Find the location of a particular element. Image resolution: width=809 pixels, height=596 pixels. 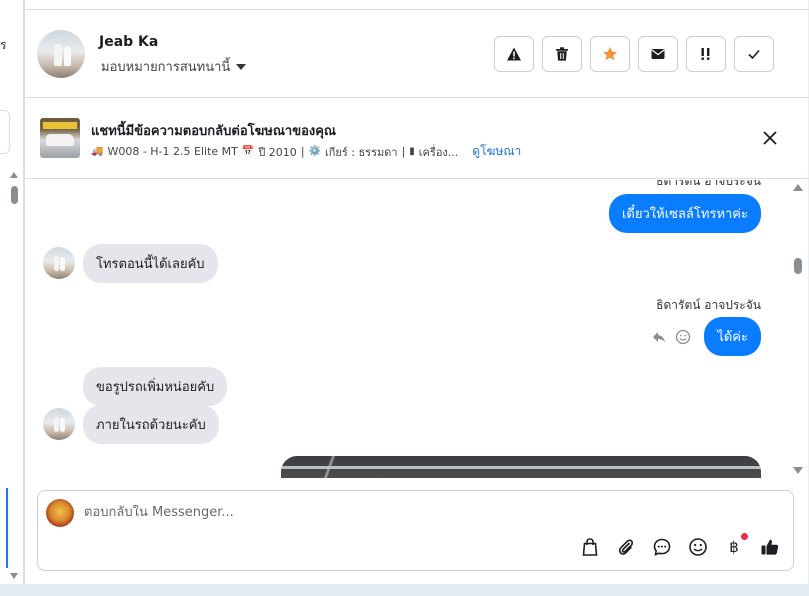

message-bubble-incoming: โทรตอนนี้ได้เลยคับ is located at coordinates (150, 263).